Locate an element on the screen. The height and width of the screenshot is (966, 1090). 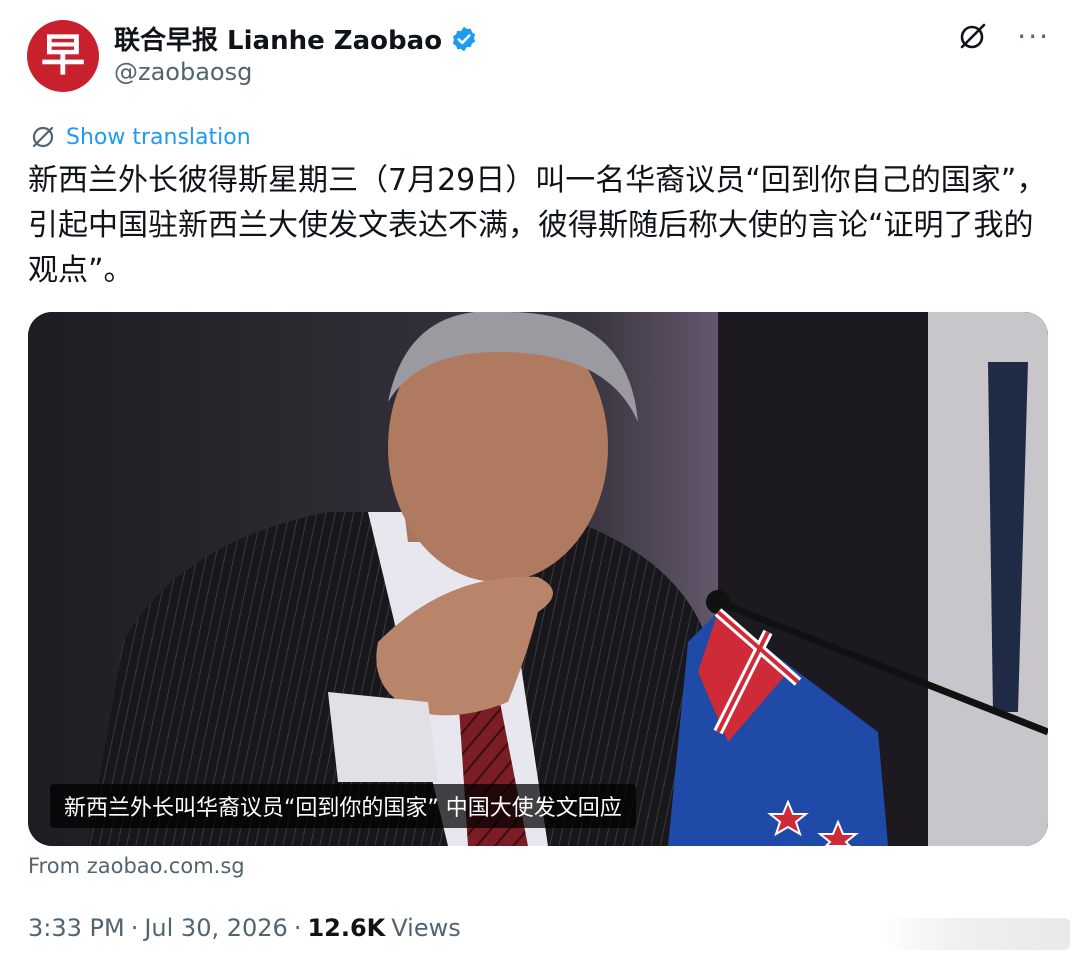
avatar-logo: 早 is located at coordinates (63, 55).